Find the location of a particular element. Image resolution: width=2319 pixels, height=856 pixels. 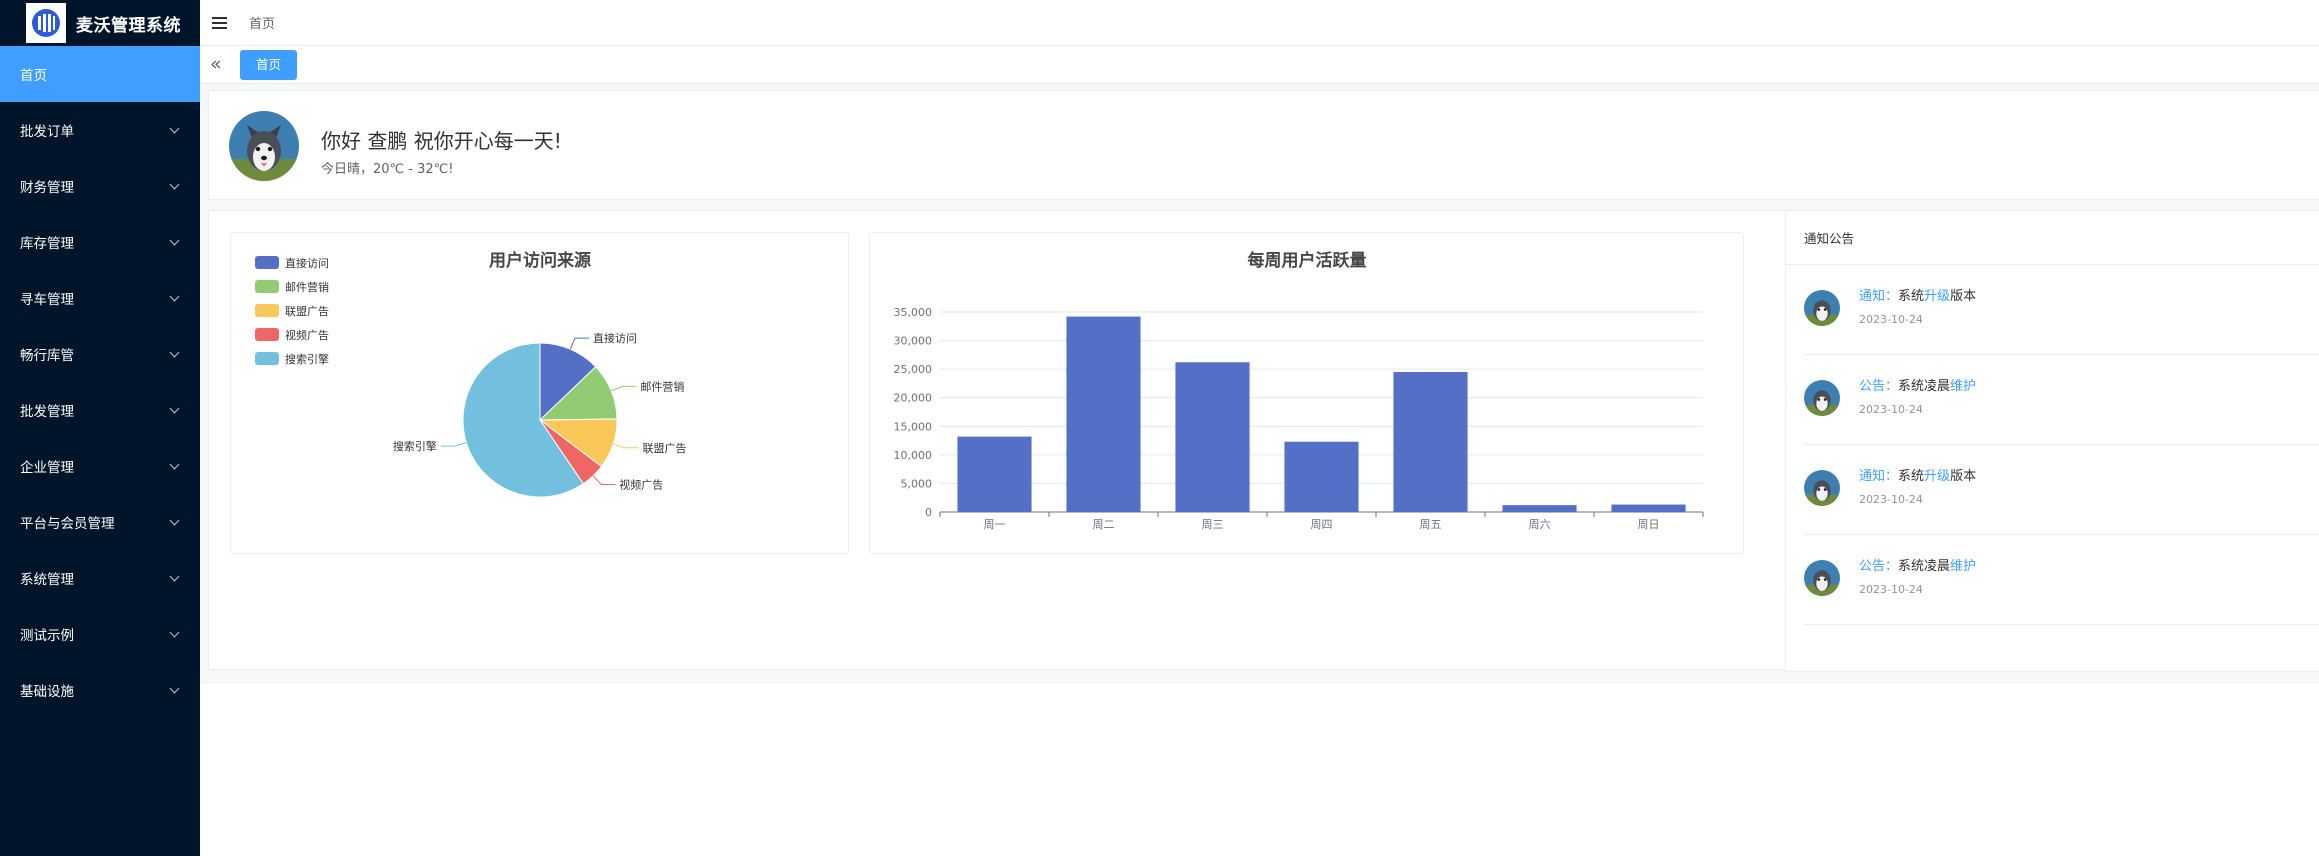

y-tick-label: 10,000 is located at coordinates (913, 455).